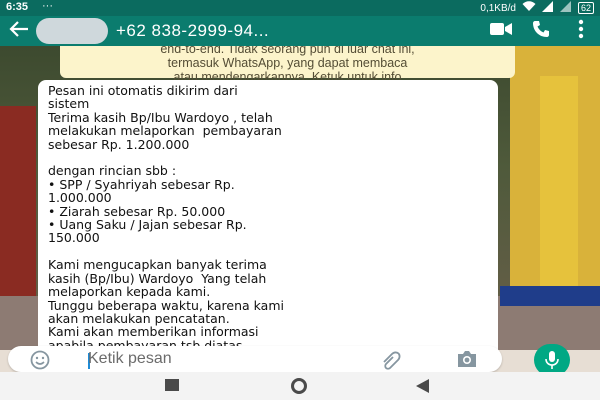 The height and width of the screenshot is (400, 600). I want to click on more-vert-icon, so click(581, 31).